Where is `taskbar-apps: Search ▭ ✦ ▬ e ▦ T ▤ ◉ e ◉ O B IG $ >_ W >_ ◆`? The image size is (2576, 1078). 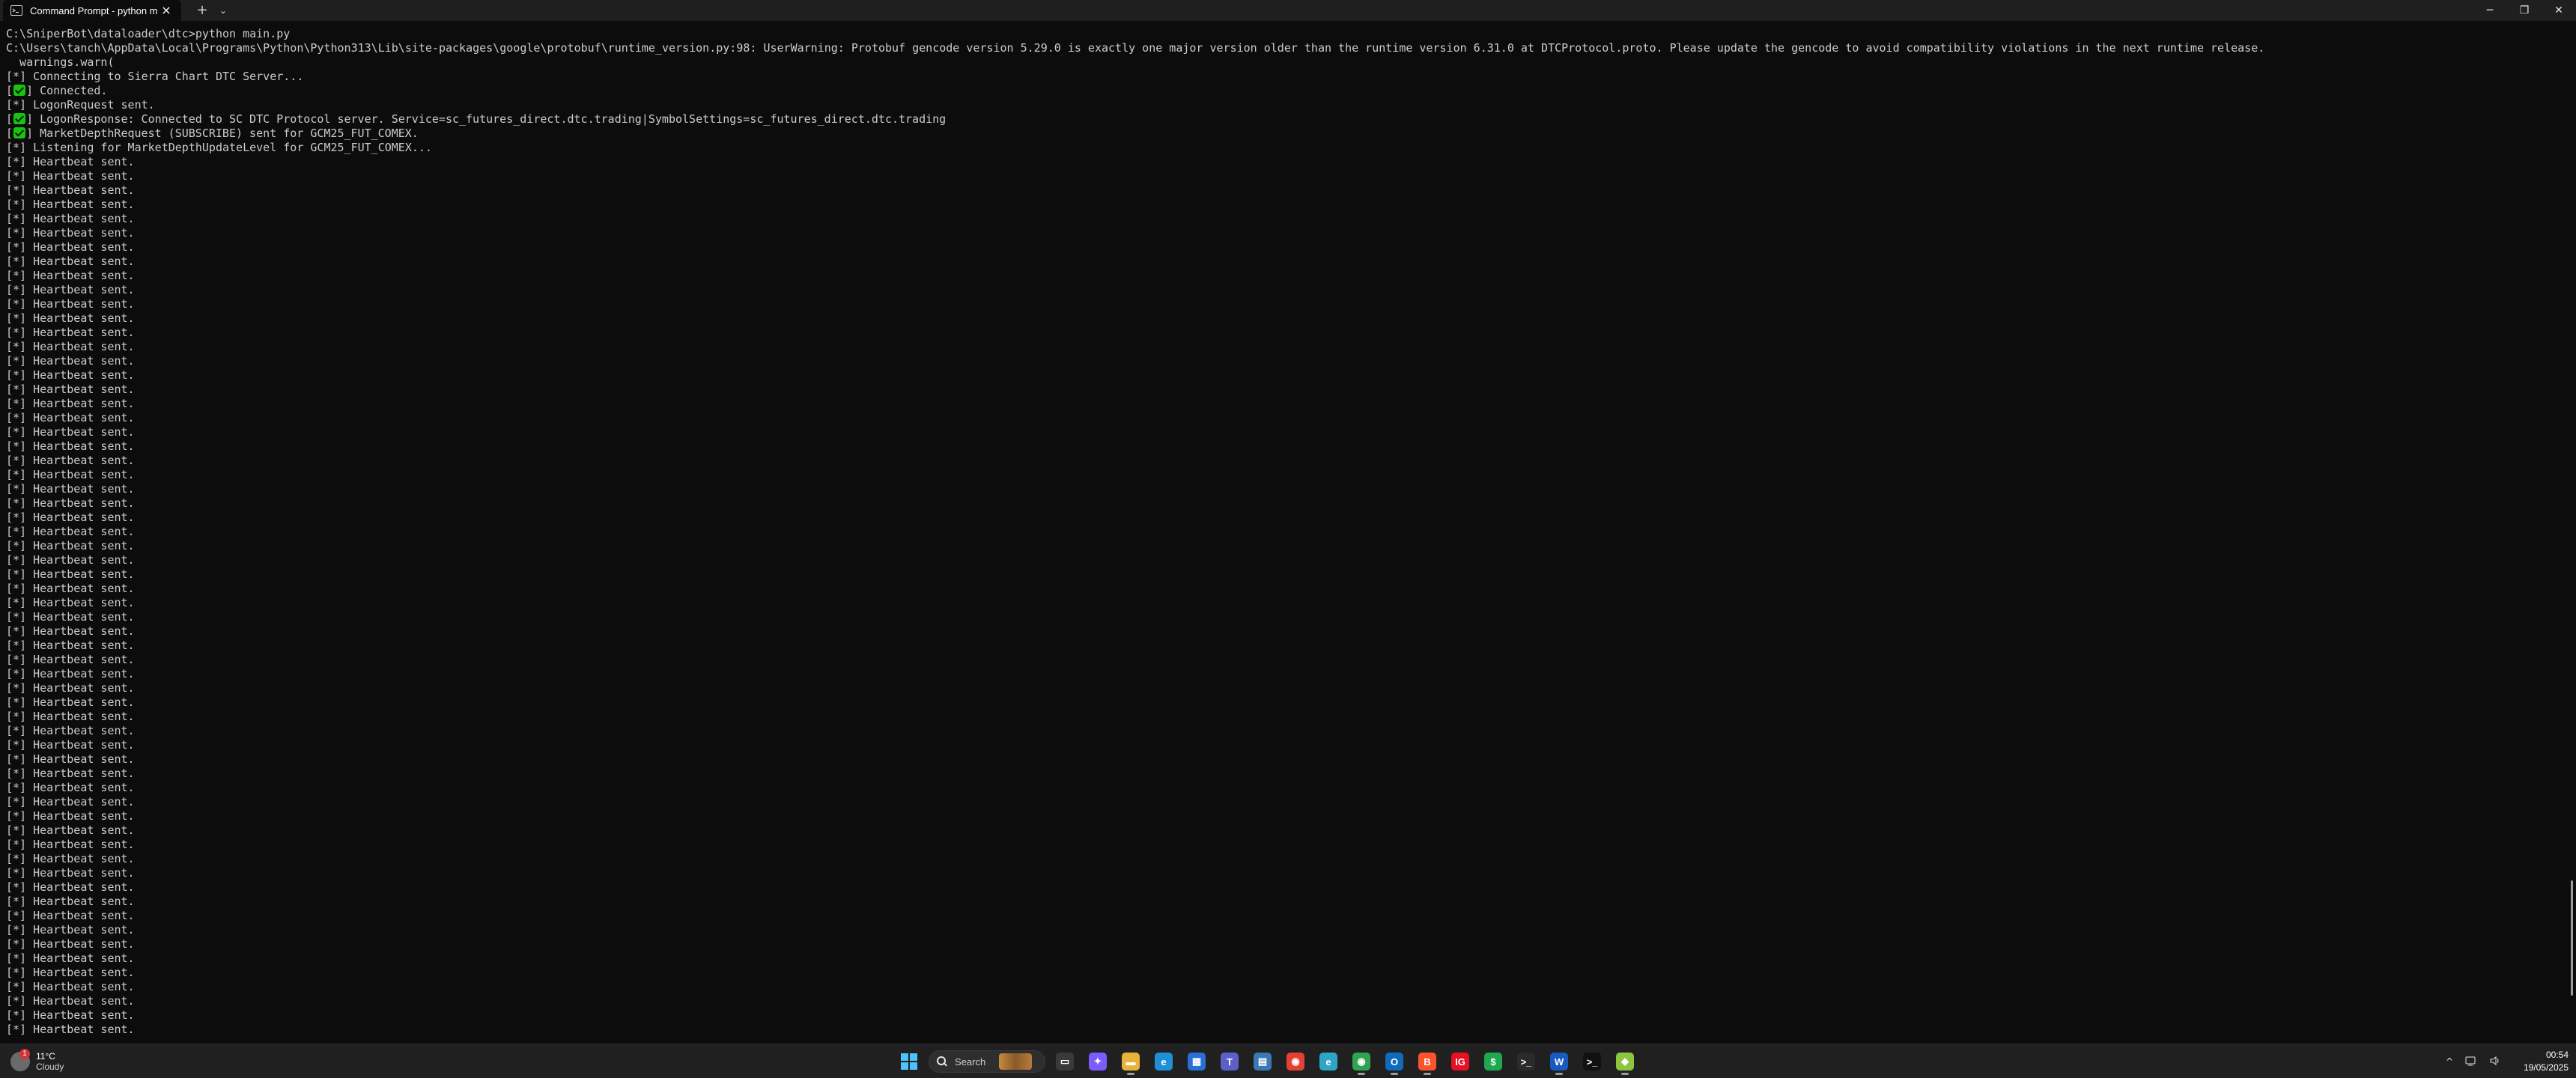
taskbar-apps: Search ▭ ✦ ▬ e ▦ T ▤ ◉ e ◉ O B IG $ >_ W >_ ◆ is located at coordinates (1270, 1061).